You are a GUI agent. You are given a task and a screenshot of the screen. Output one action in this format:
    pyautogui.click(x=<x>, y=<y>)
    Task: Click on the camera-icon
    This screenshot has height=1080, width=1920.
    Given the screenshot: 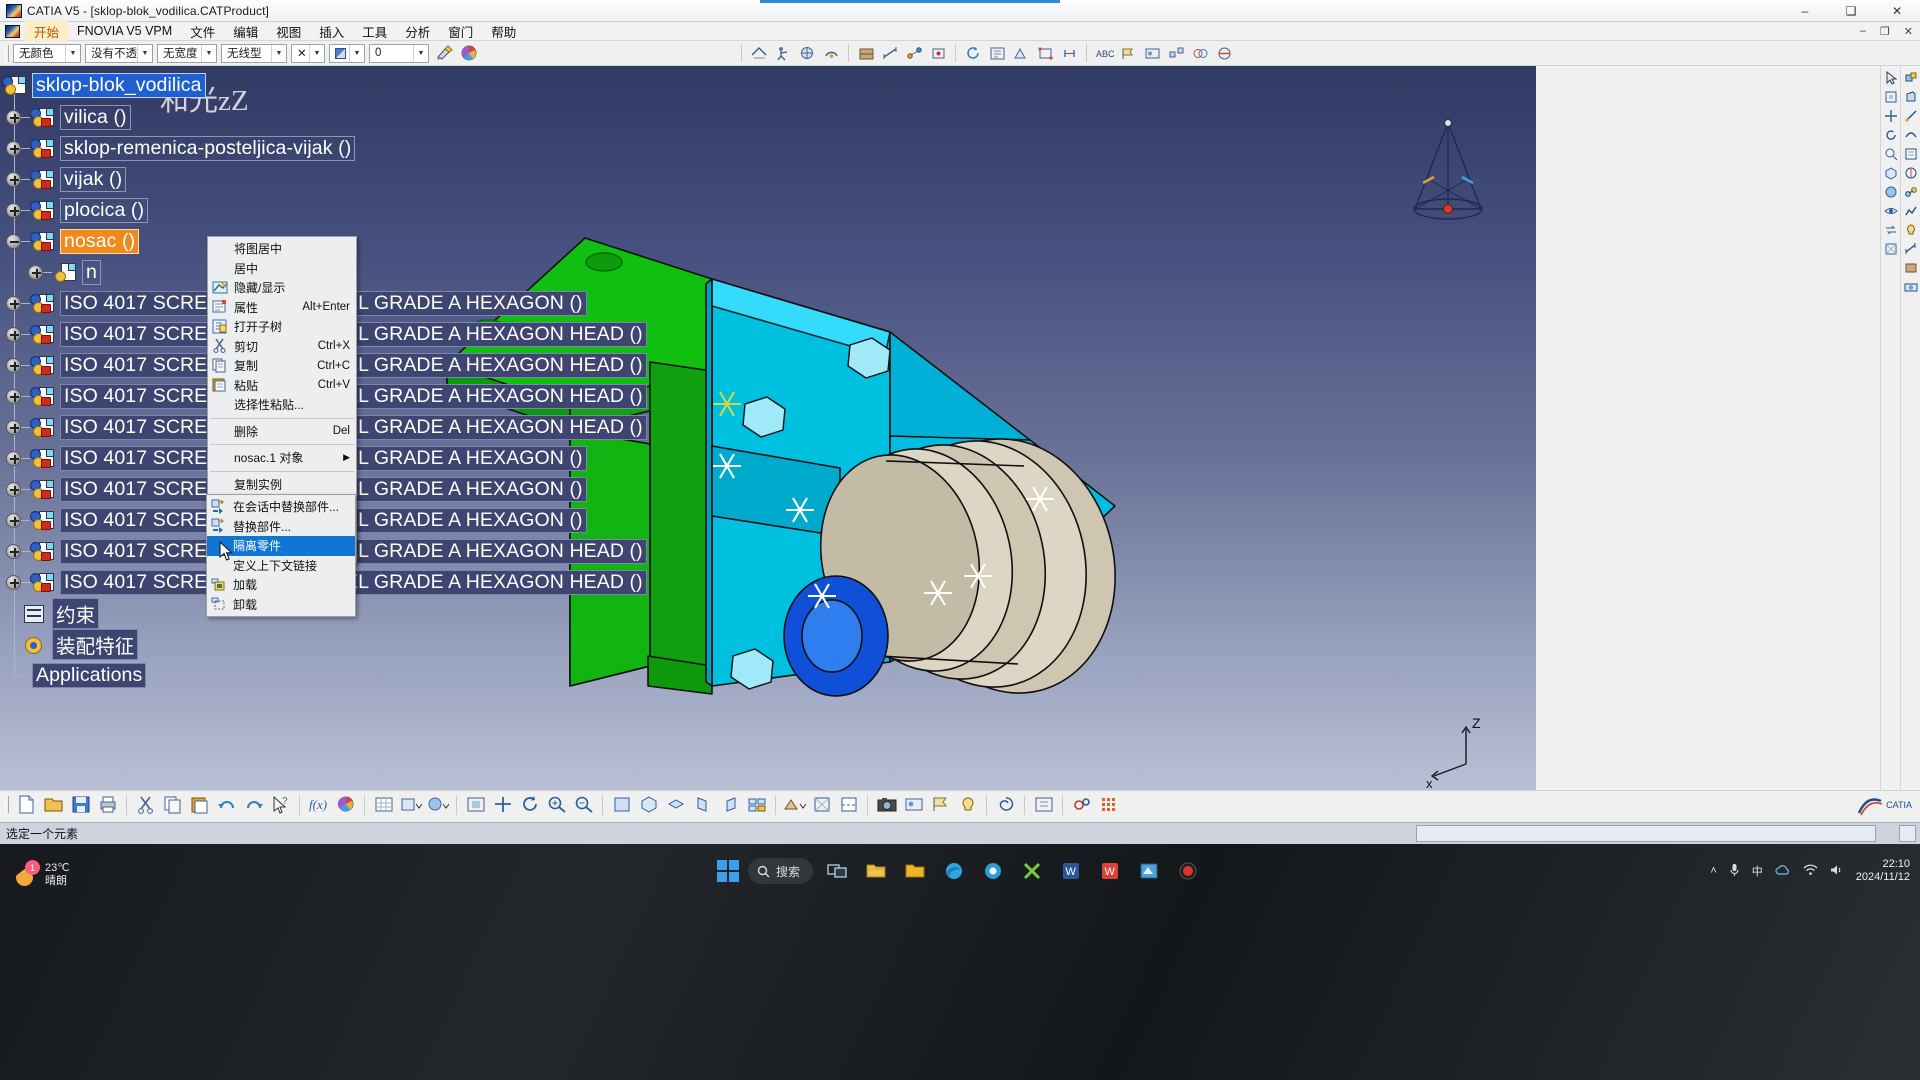 What is the action you would take?
    pyautogui.click(x=886, y=805)
    